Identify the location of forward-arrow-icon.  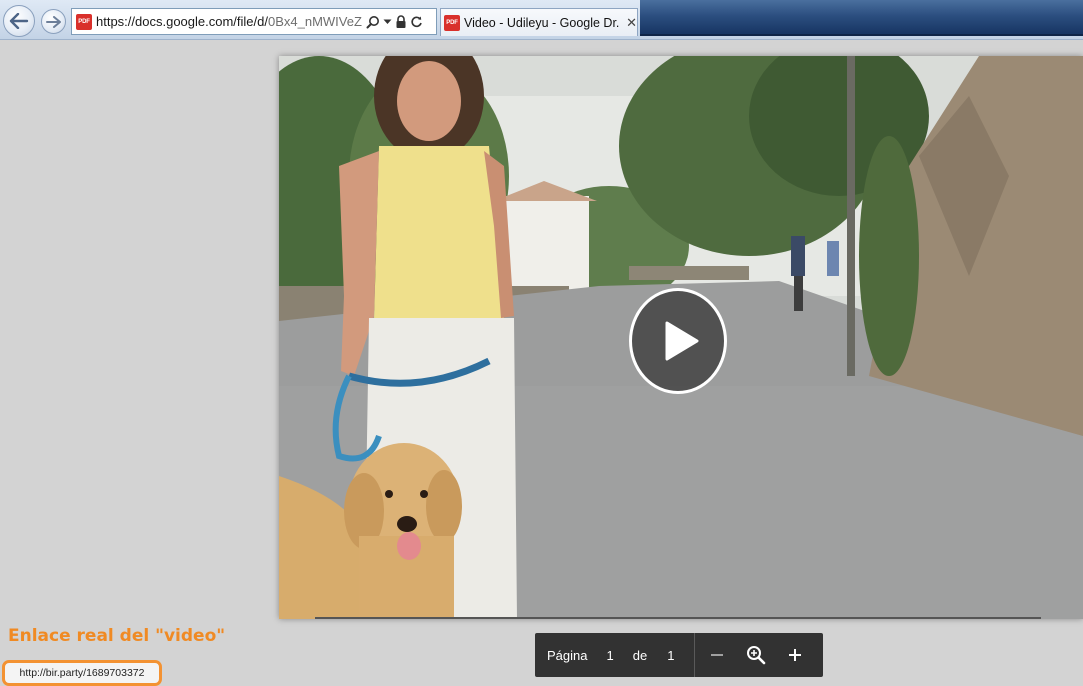
(53, 21).